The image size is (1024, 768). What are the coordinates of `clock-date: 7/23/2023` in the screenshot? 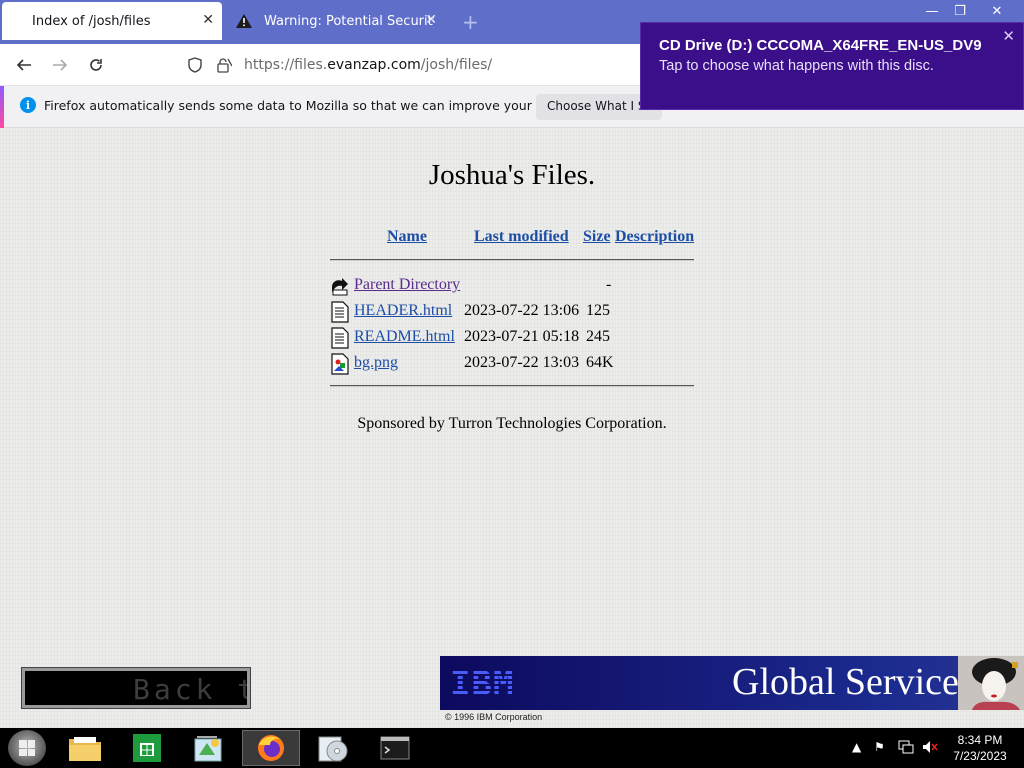 It's located at (980, 756).